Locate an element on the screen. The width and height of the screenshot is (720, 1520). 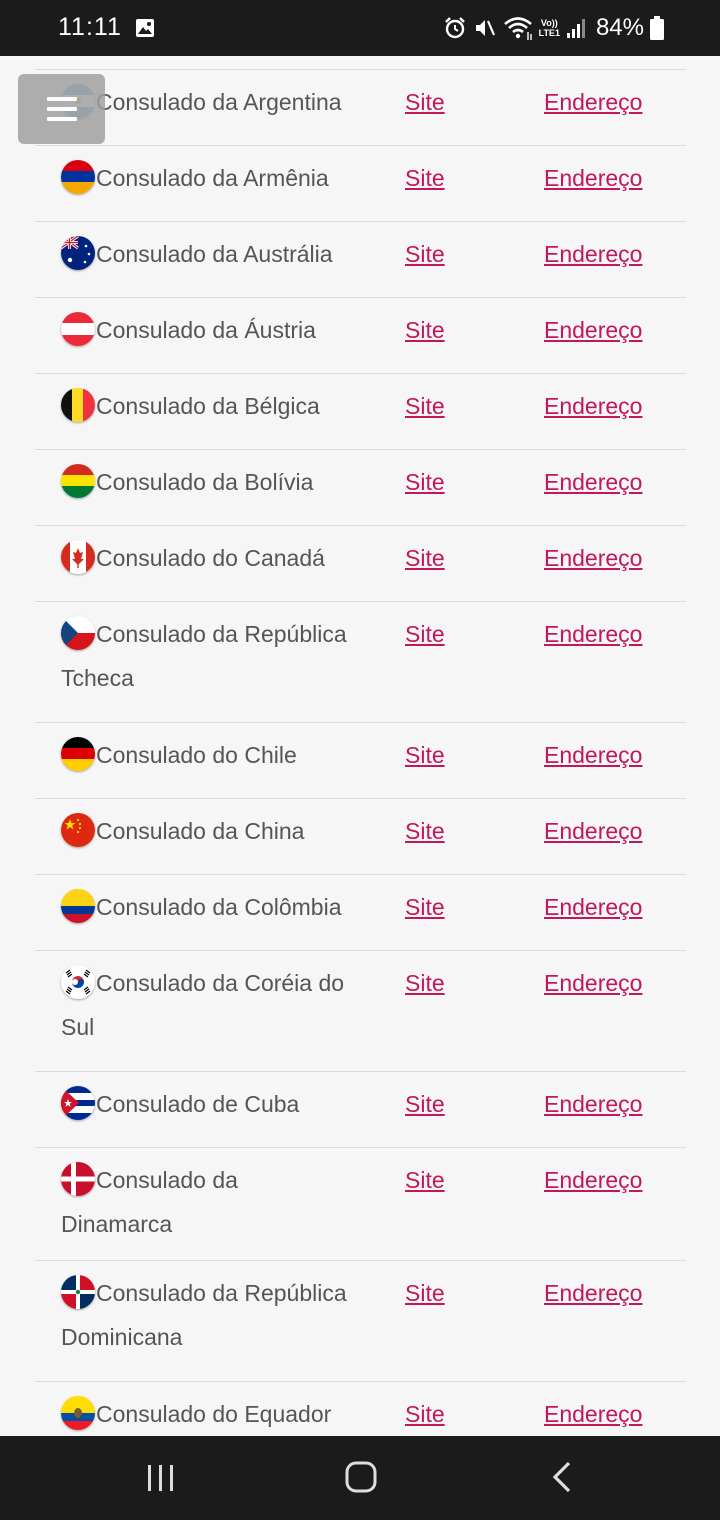
consulate-row: Consulado da Coréia do Sul Site Endereço is located at coordinates (360, 1011).